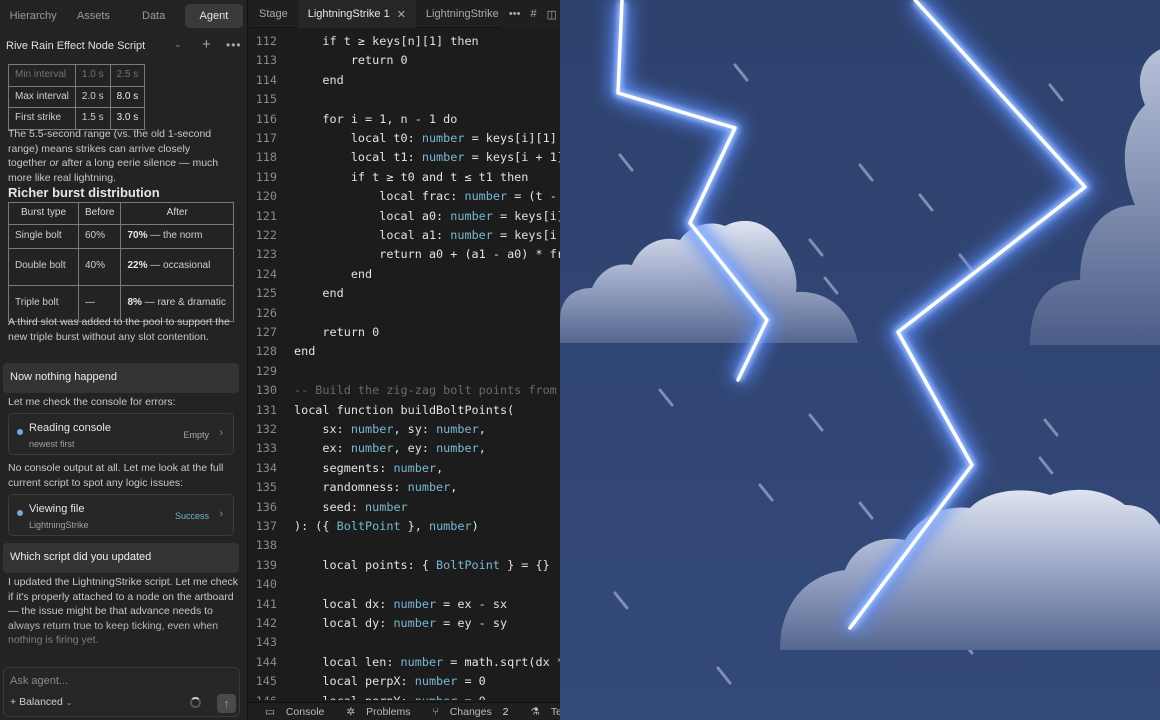  I want to click on code-line: 145 local perpX: number = 0, so click(404, 681).